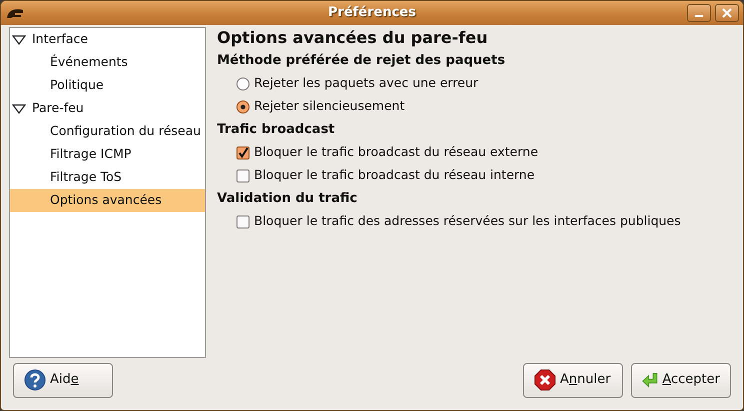 This screenshot has height=411, width=744. Describe the element at coordinates (276, 130) in the screenshot. I see `section-heading: Trafic broadcast` at that location.